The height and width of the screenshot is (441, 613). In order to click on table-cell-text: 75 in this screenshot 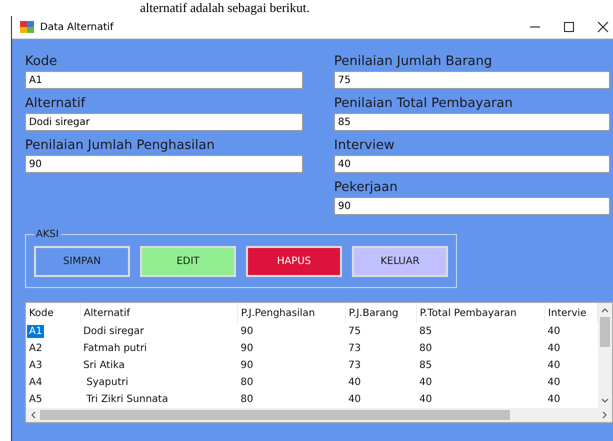, I will do `click(354, 331)`.